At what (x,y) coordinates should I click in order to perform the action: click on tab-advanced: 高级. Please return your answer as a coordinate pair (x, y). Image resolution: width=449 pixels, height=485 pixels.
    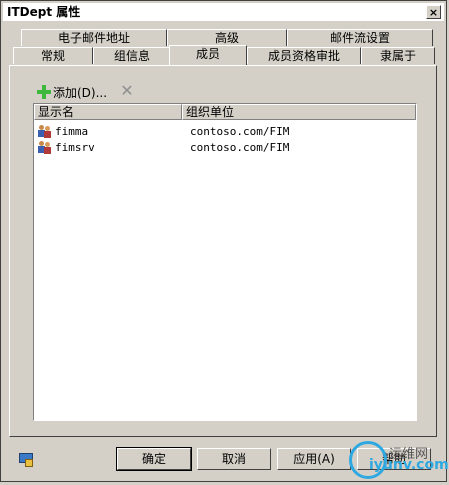
    Looking at the image, I should click on (227, 37).